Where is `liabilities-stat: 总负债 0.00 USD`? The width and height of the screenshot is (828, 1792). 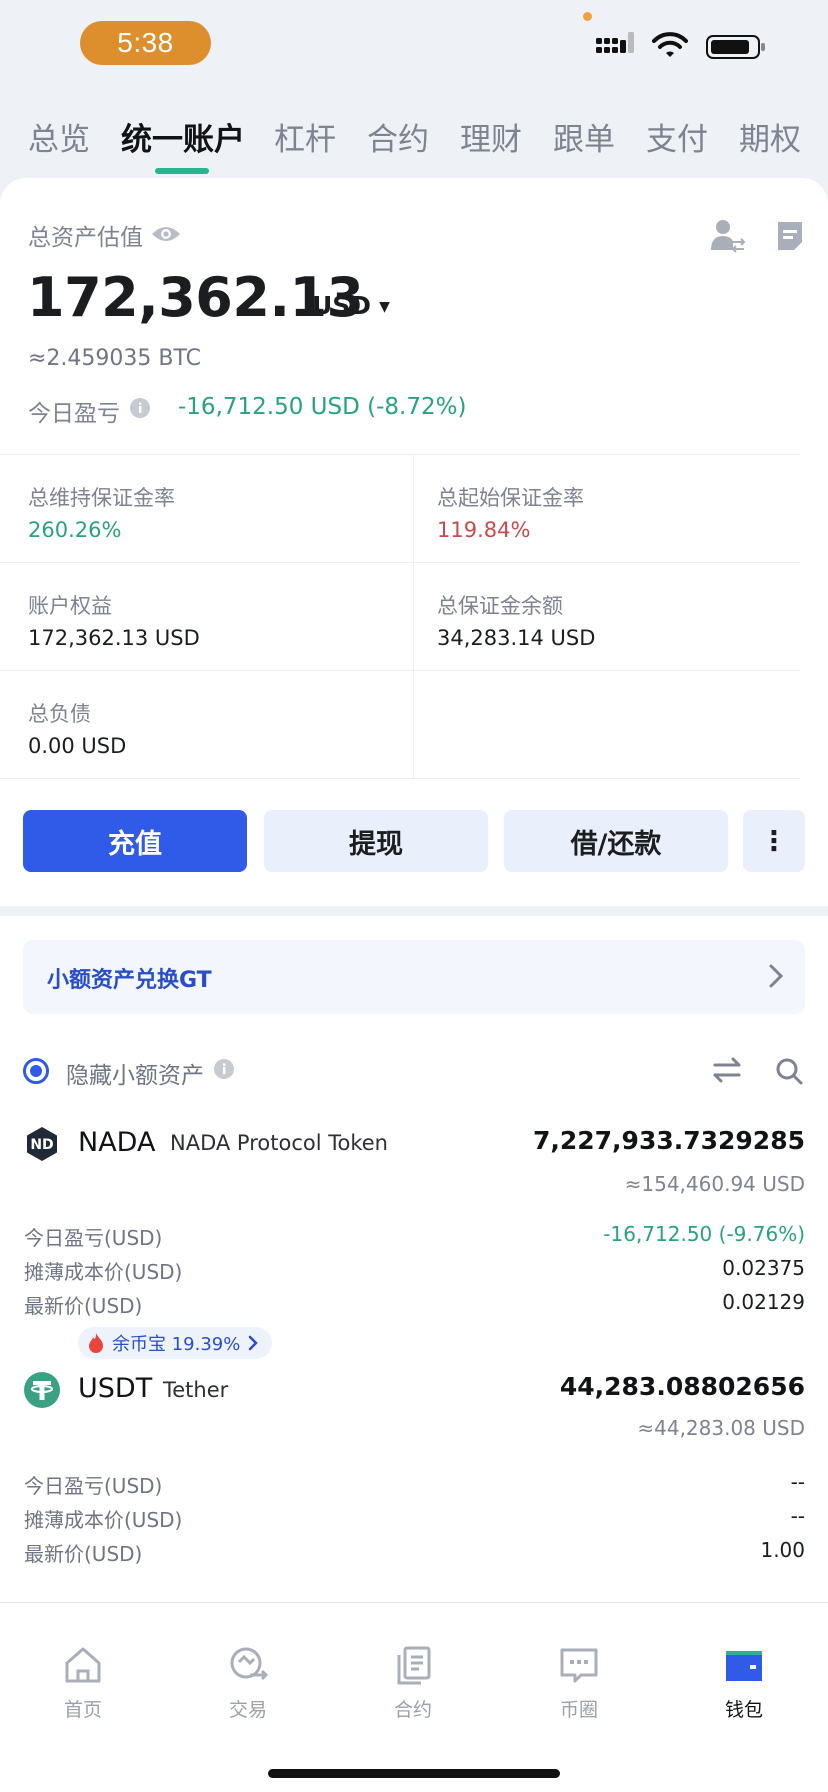 liabilities-stat: 总负债 0.00 USD is located at coordinates (77, 728).